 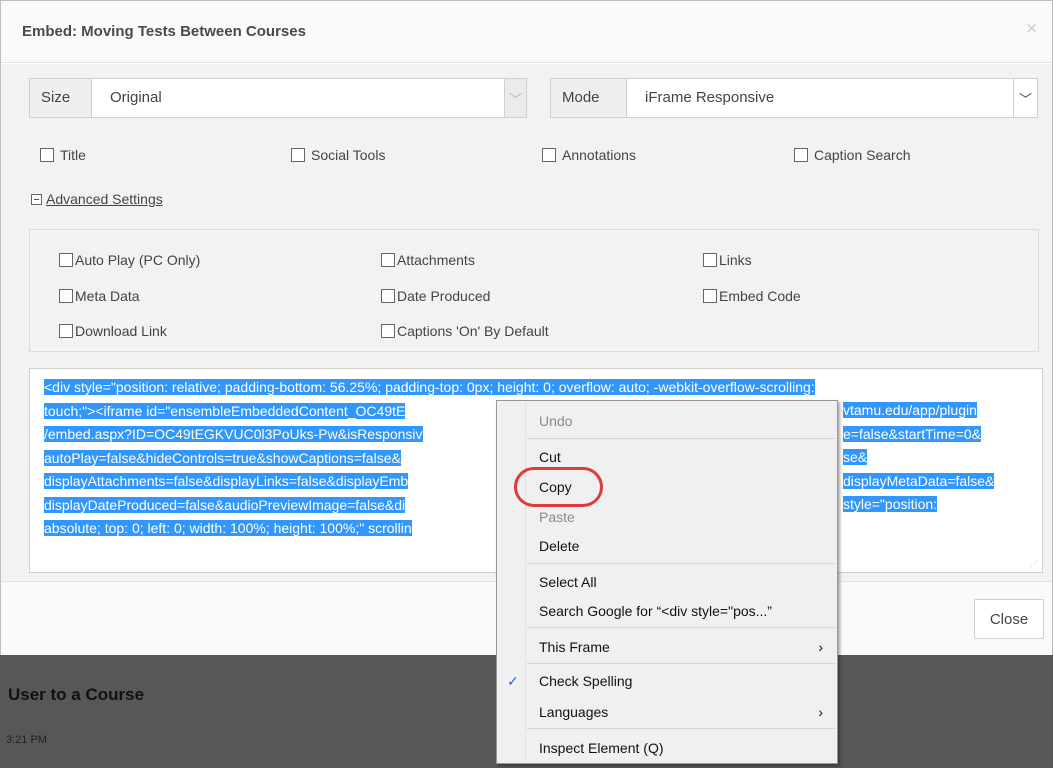 I want to click on menu-item-label: Cut, so click(x=550, y=457).